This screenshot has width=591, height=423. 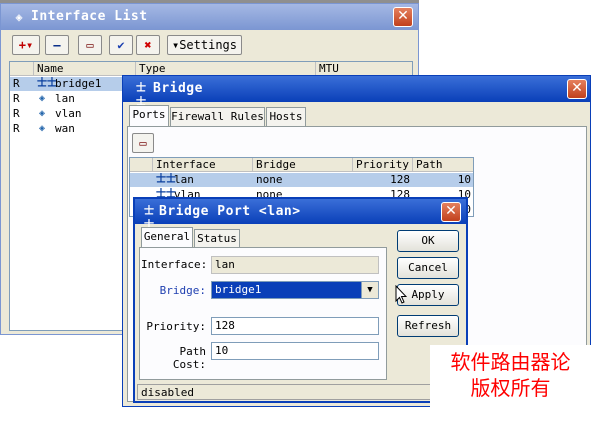 What do you see at coordinates (369, 290) in the screenshot?
I see `dropdown-arrow-icon: ▼` at bounding box center [369, 290].